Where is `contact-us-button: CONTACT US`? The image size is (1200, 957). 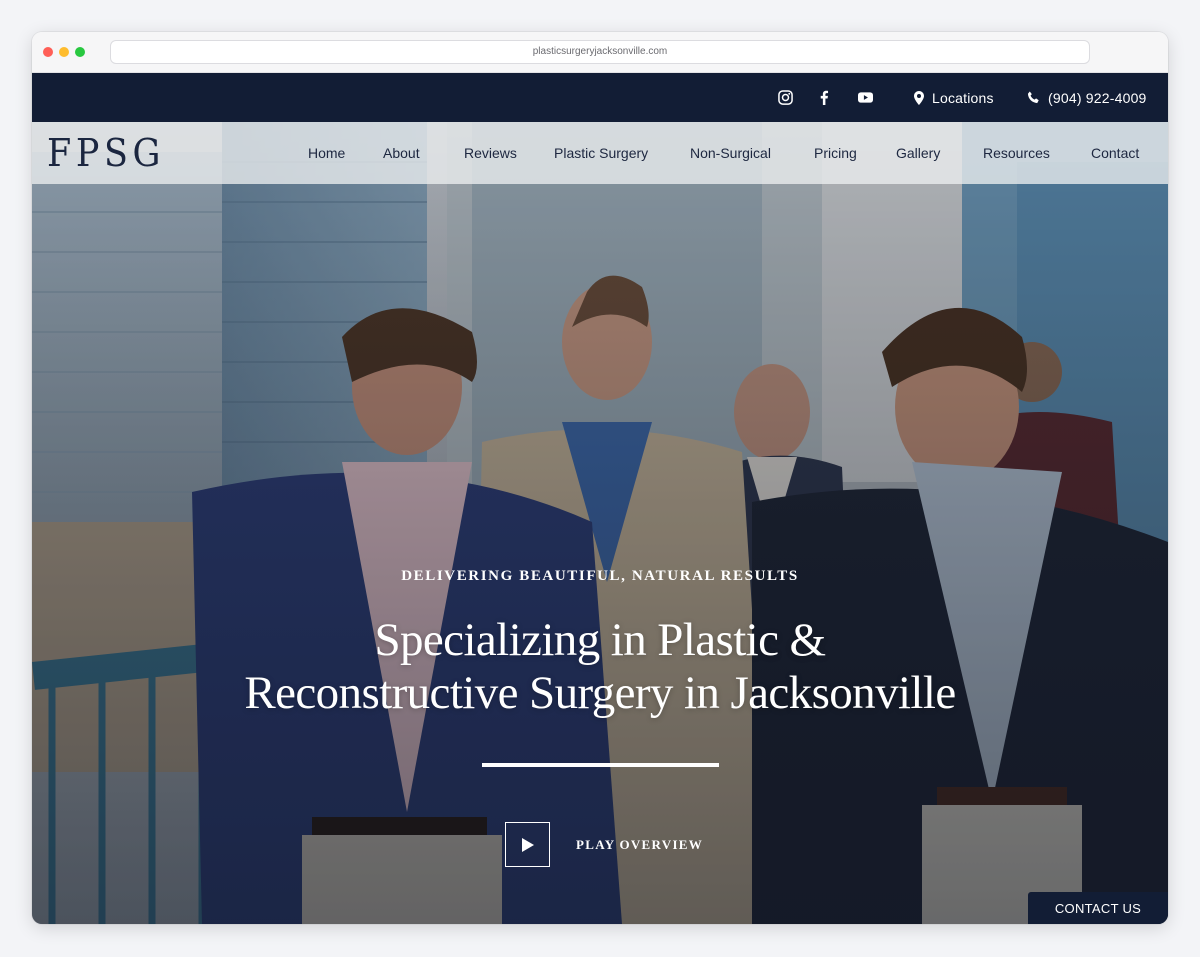
contact-us-button: CONTACT US is located at coordinates (1098, 908).